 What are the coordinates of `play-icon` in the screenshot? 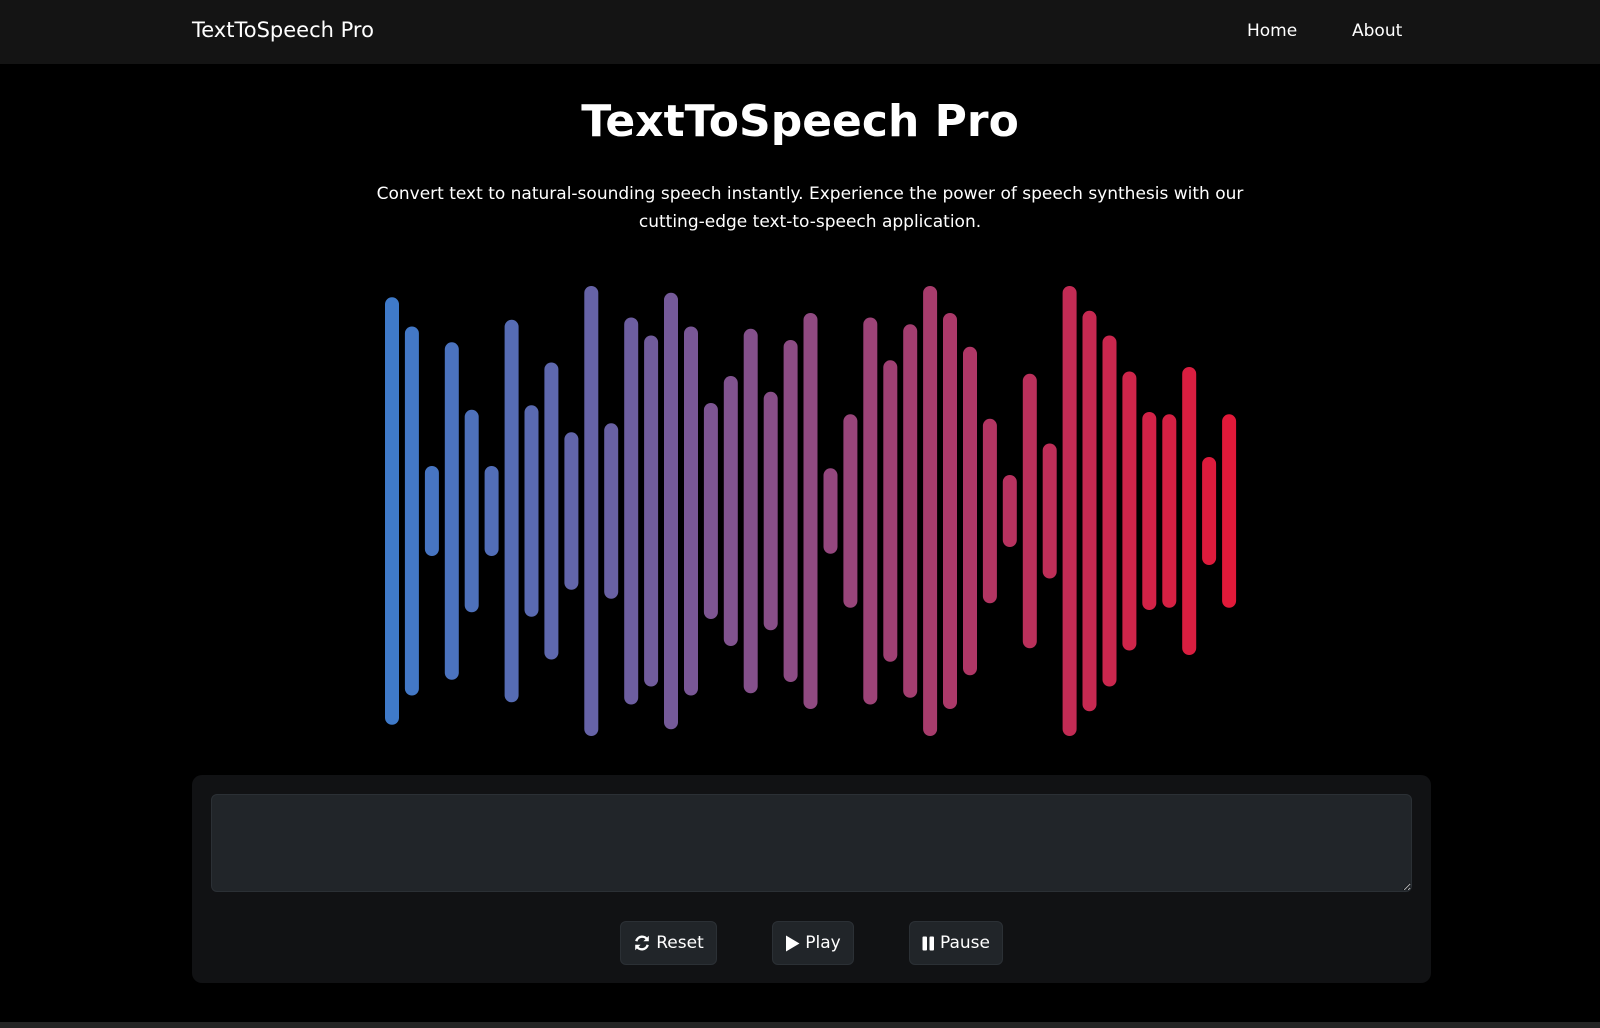 It's located at (793, 943).